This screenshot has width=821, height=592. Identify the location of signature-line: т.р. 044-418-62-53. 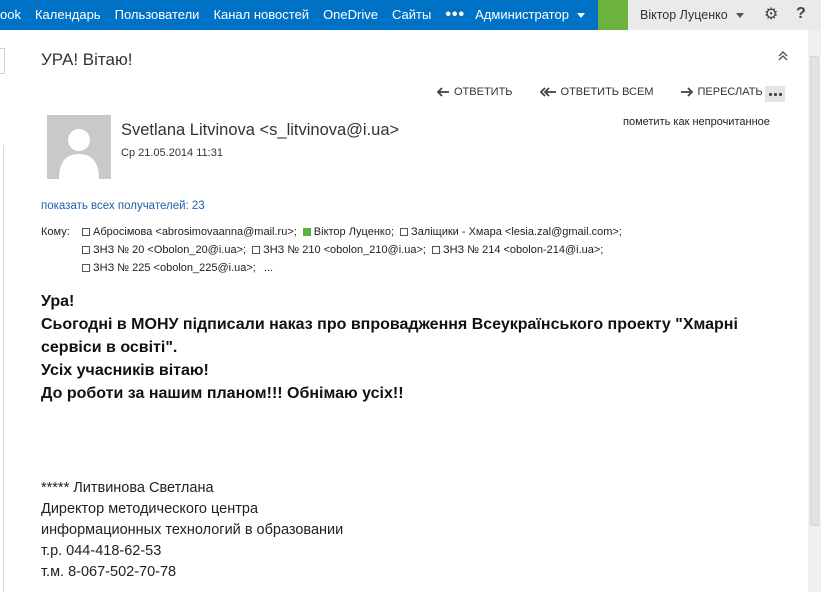
(101, 551).